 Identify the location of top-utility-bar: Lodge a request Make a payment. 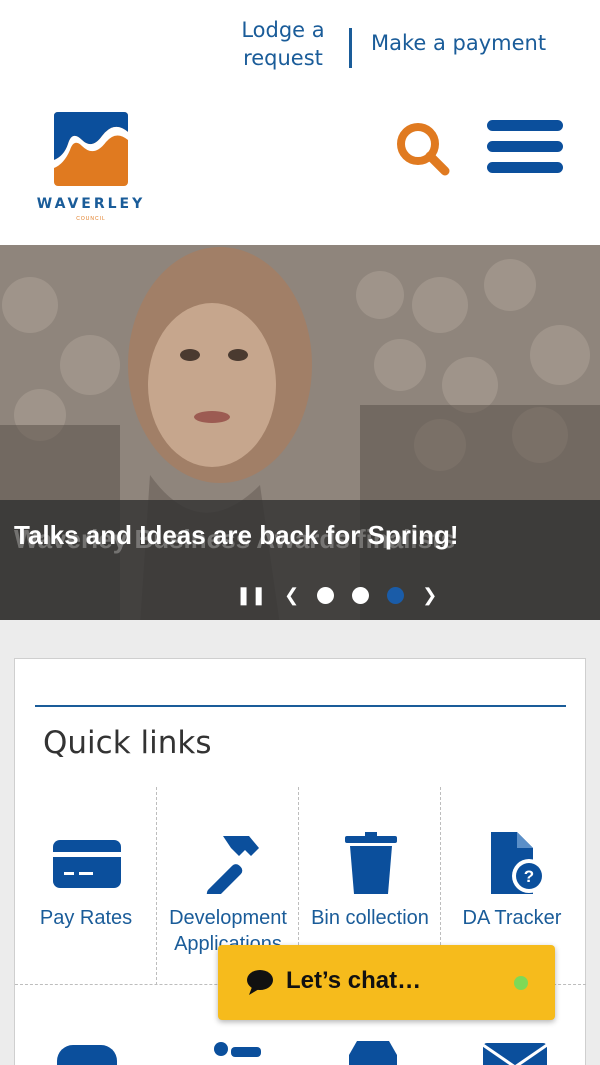
(300, 47).